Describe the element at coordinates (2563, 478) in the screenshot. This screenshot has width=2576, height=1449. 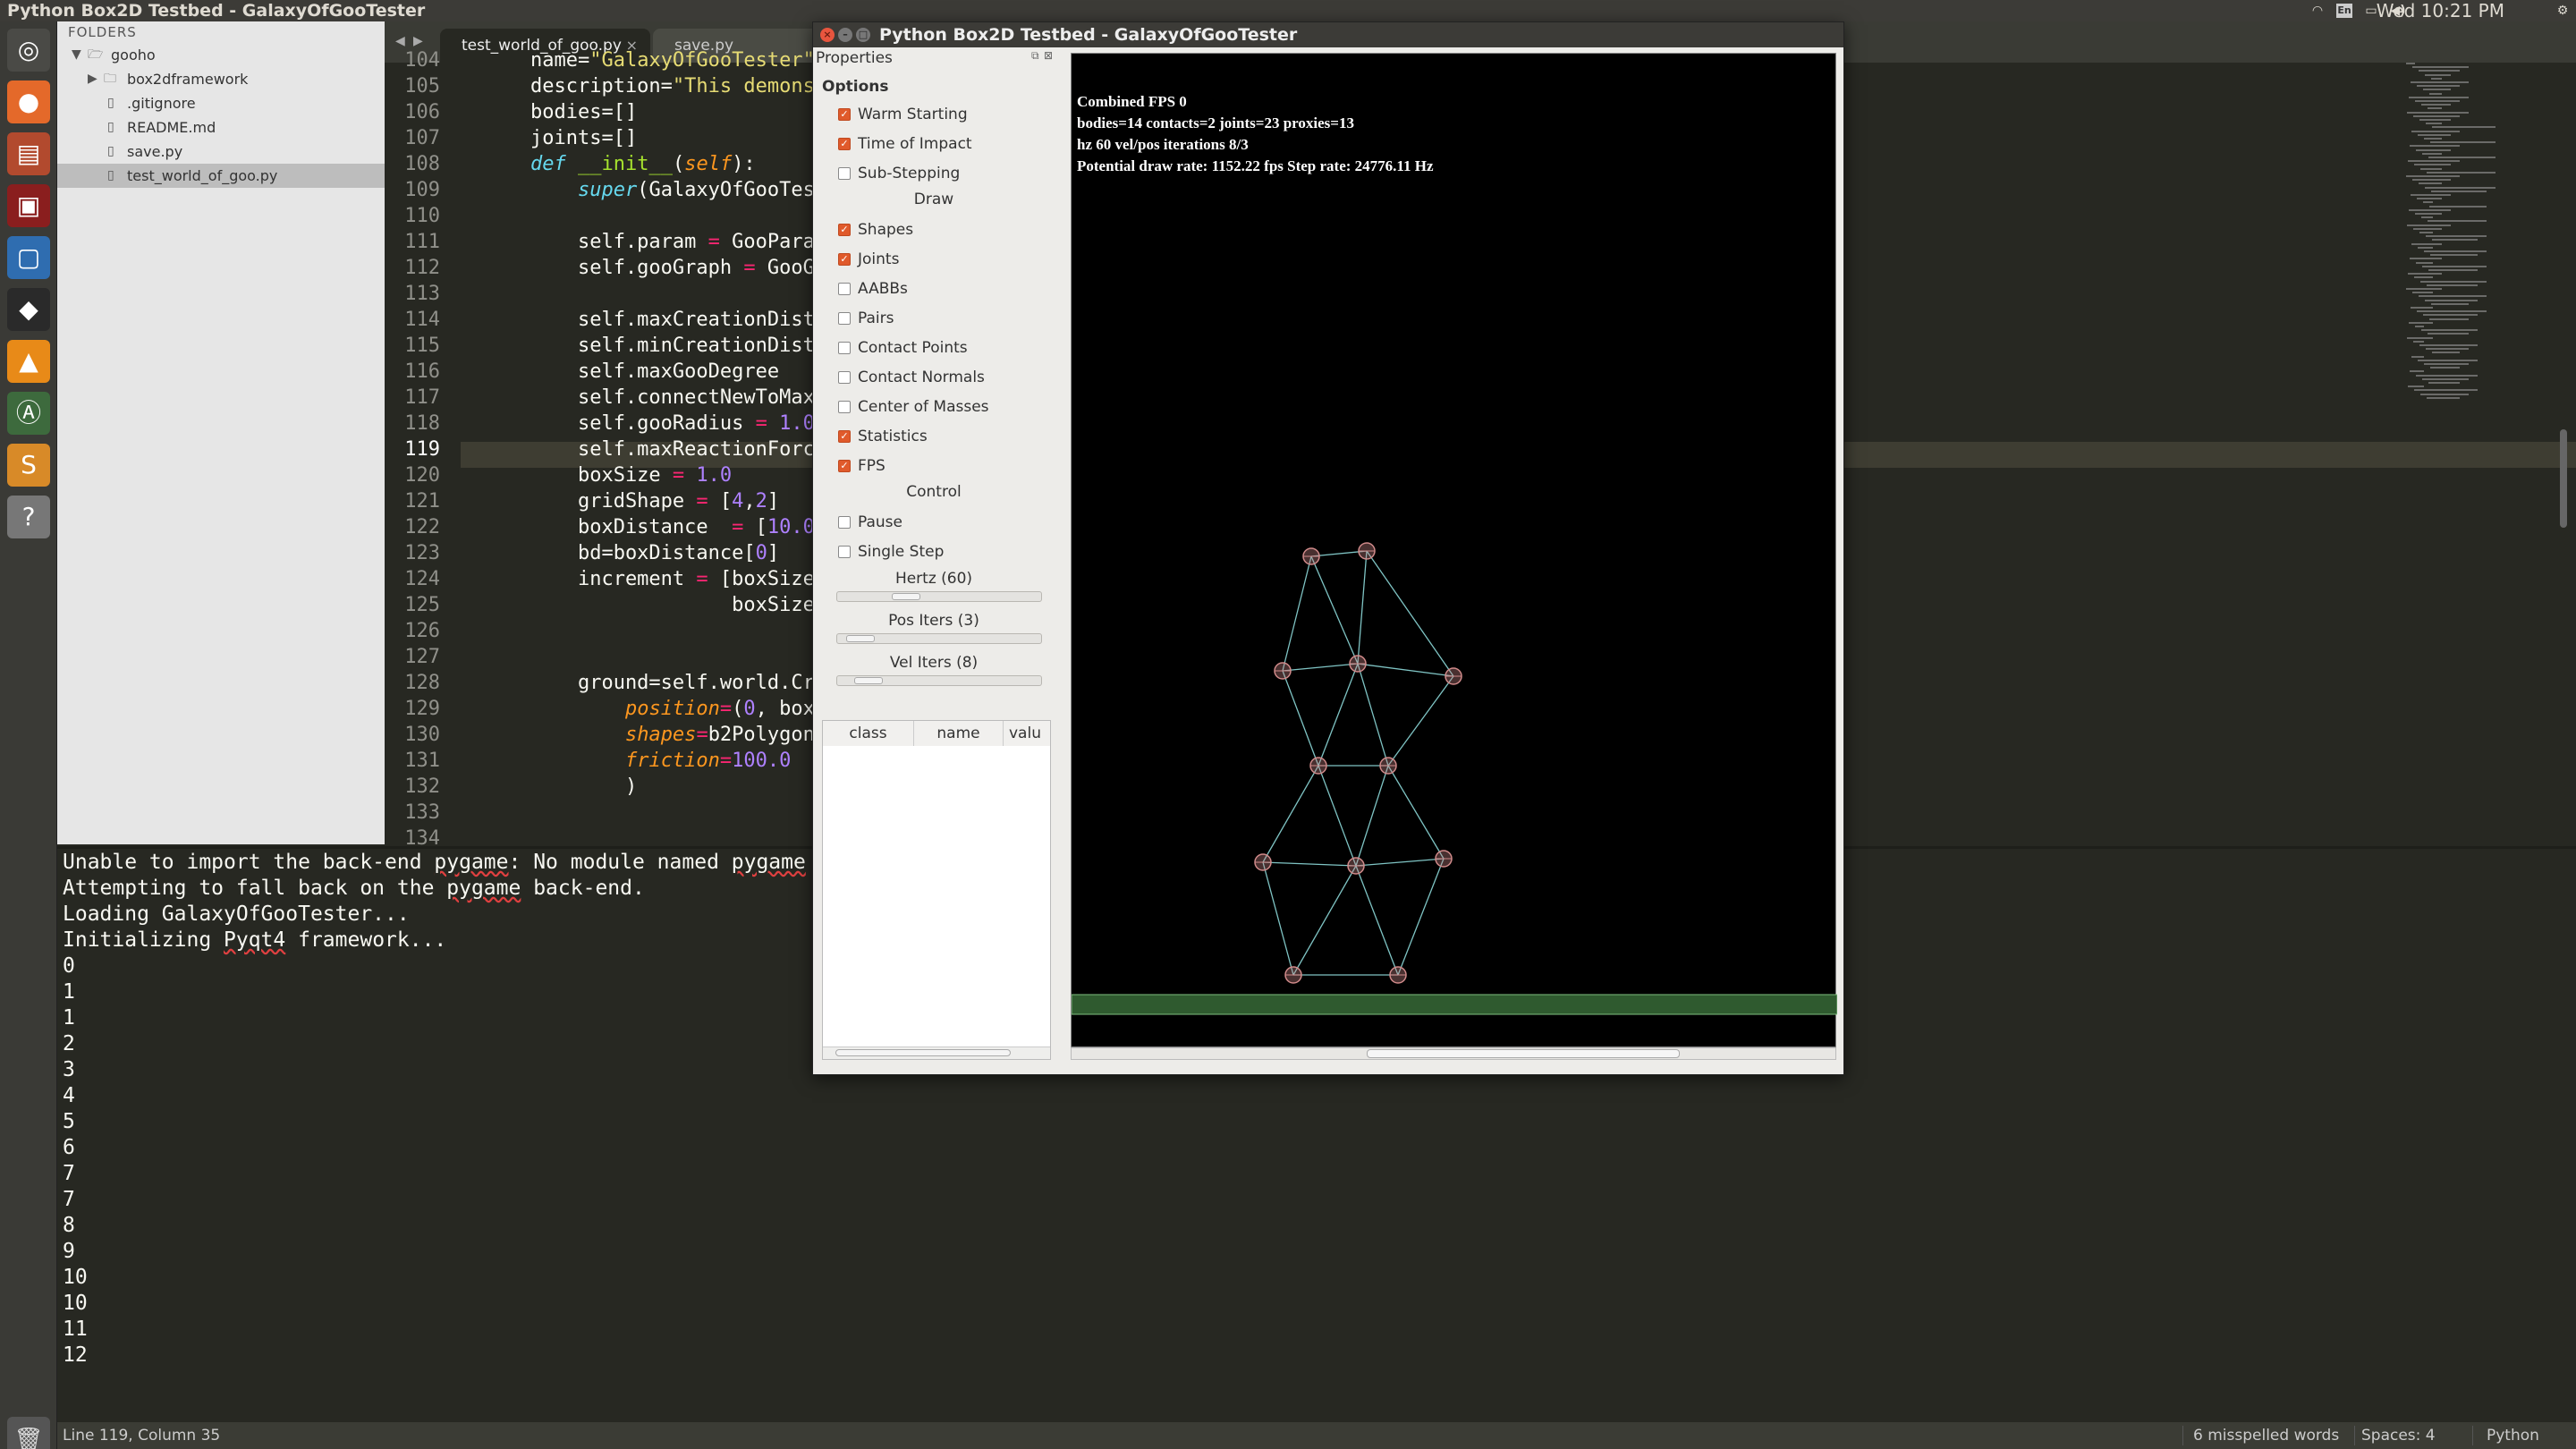
I see `editor-scrollbar` at that location.